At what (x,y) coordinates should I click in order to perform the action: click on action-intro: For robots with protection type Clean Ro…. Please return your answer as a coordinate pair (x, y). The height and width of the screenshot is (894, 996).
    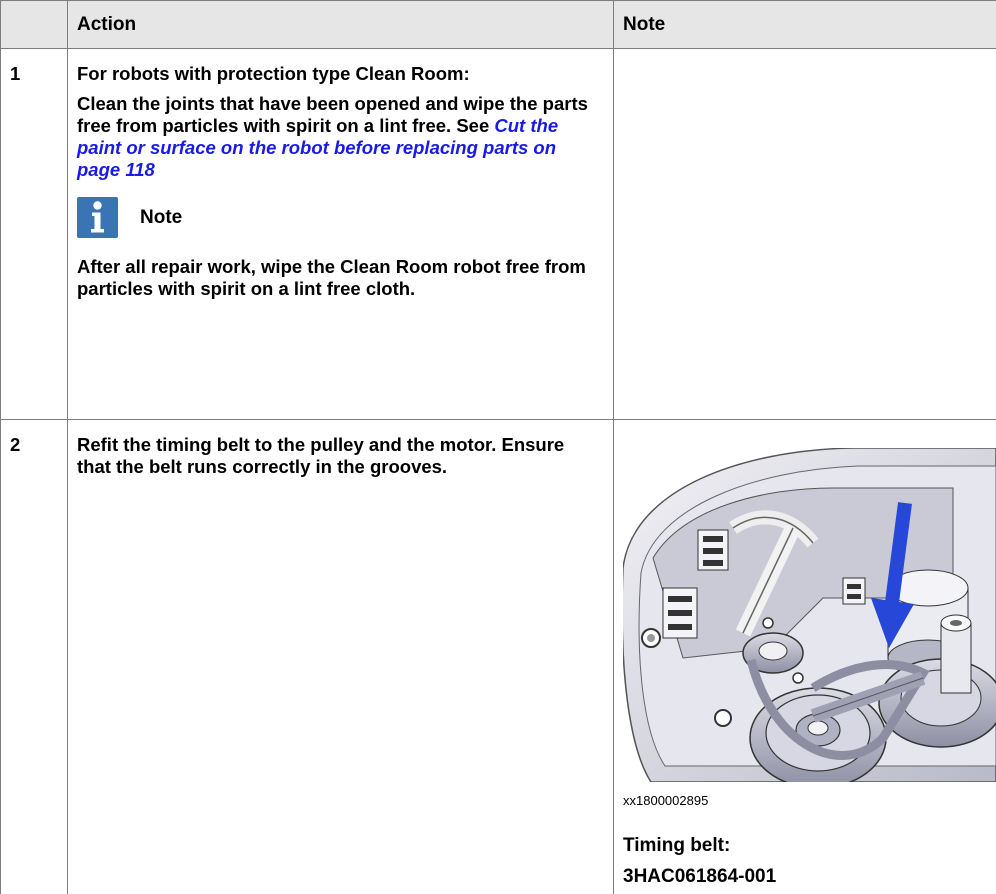
    Looking at the image, I should click on (340, 74).